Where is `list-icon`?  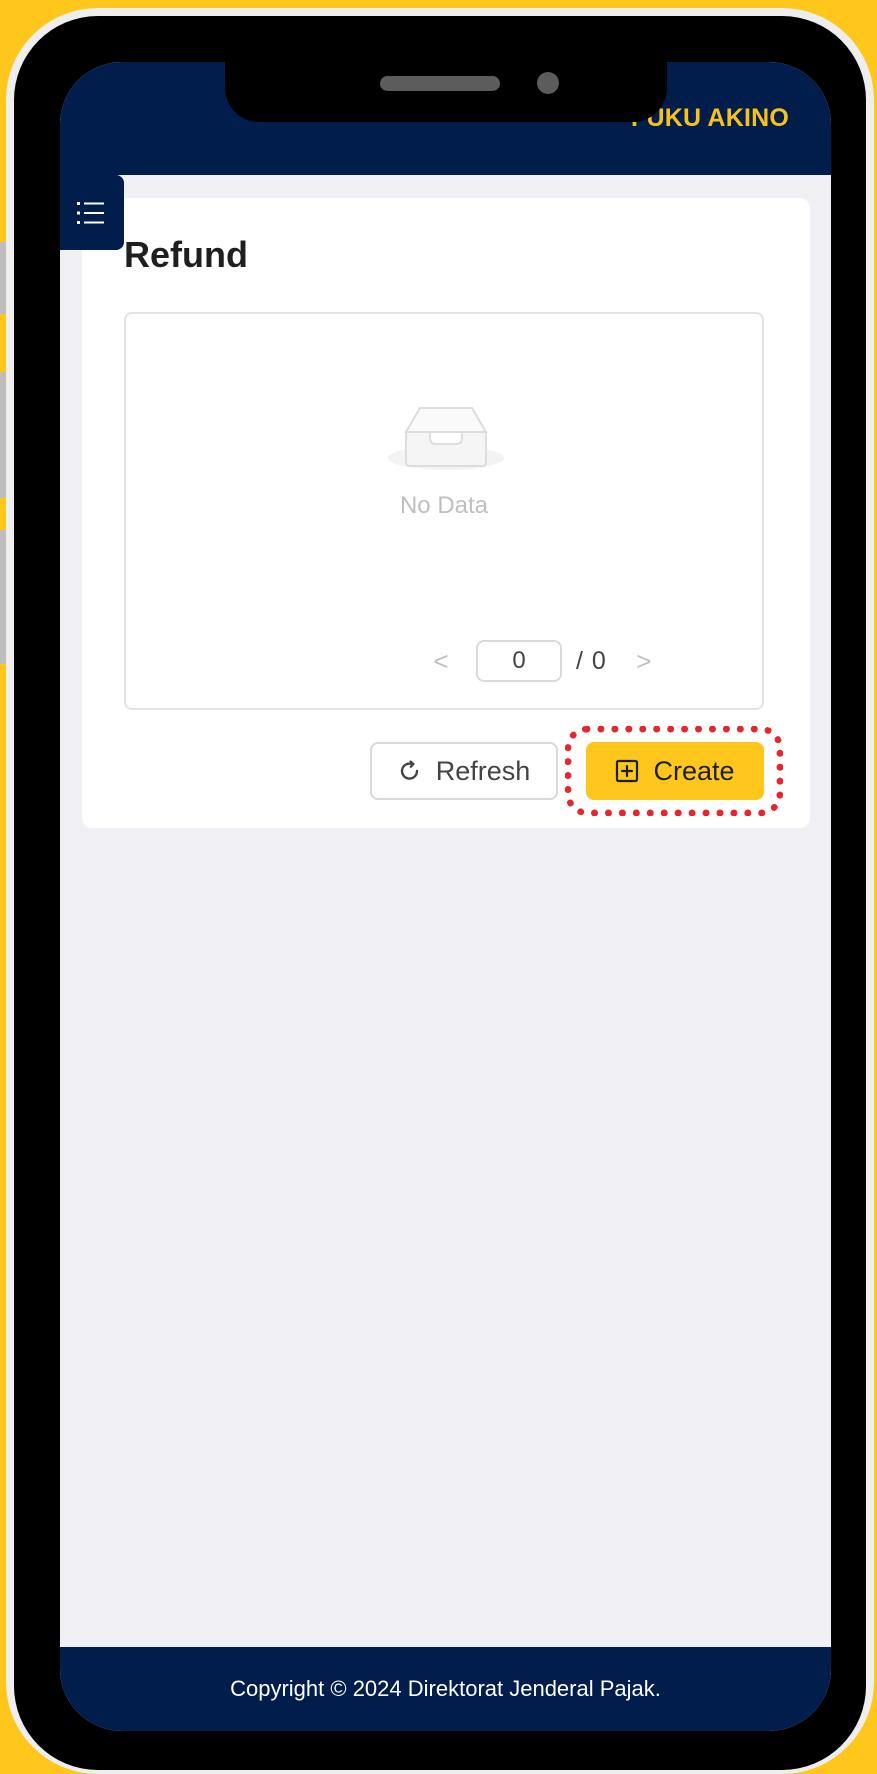 list-icon is located at coordinates (90, 212).